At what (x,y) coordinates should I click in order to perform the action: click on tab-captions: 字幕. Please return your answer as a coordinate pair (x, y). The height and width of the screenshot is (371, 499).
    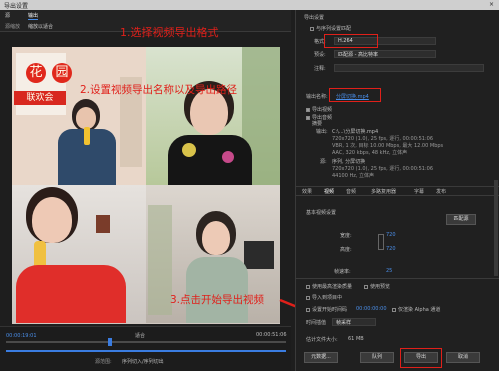
    Looking at the image, I should click on (419, 191).